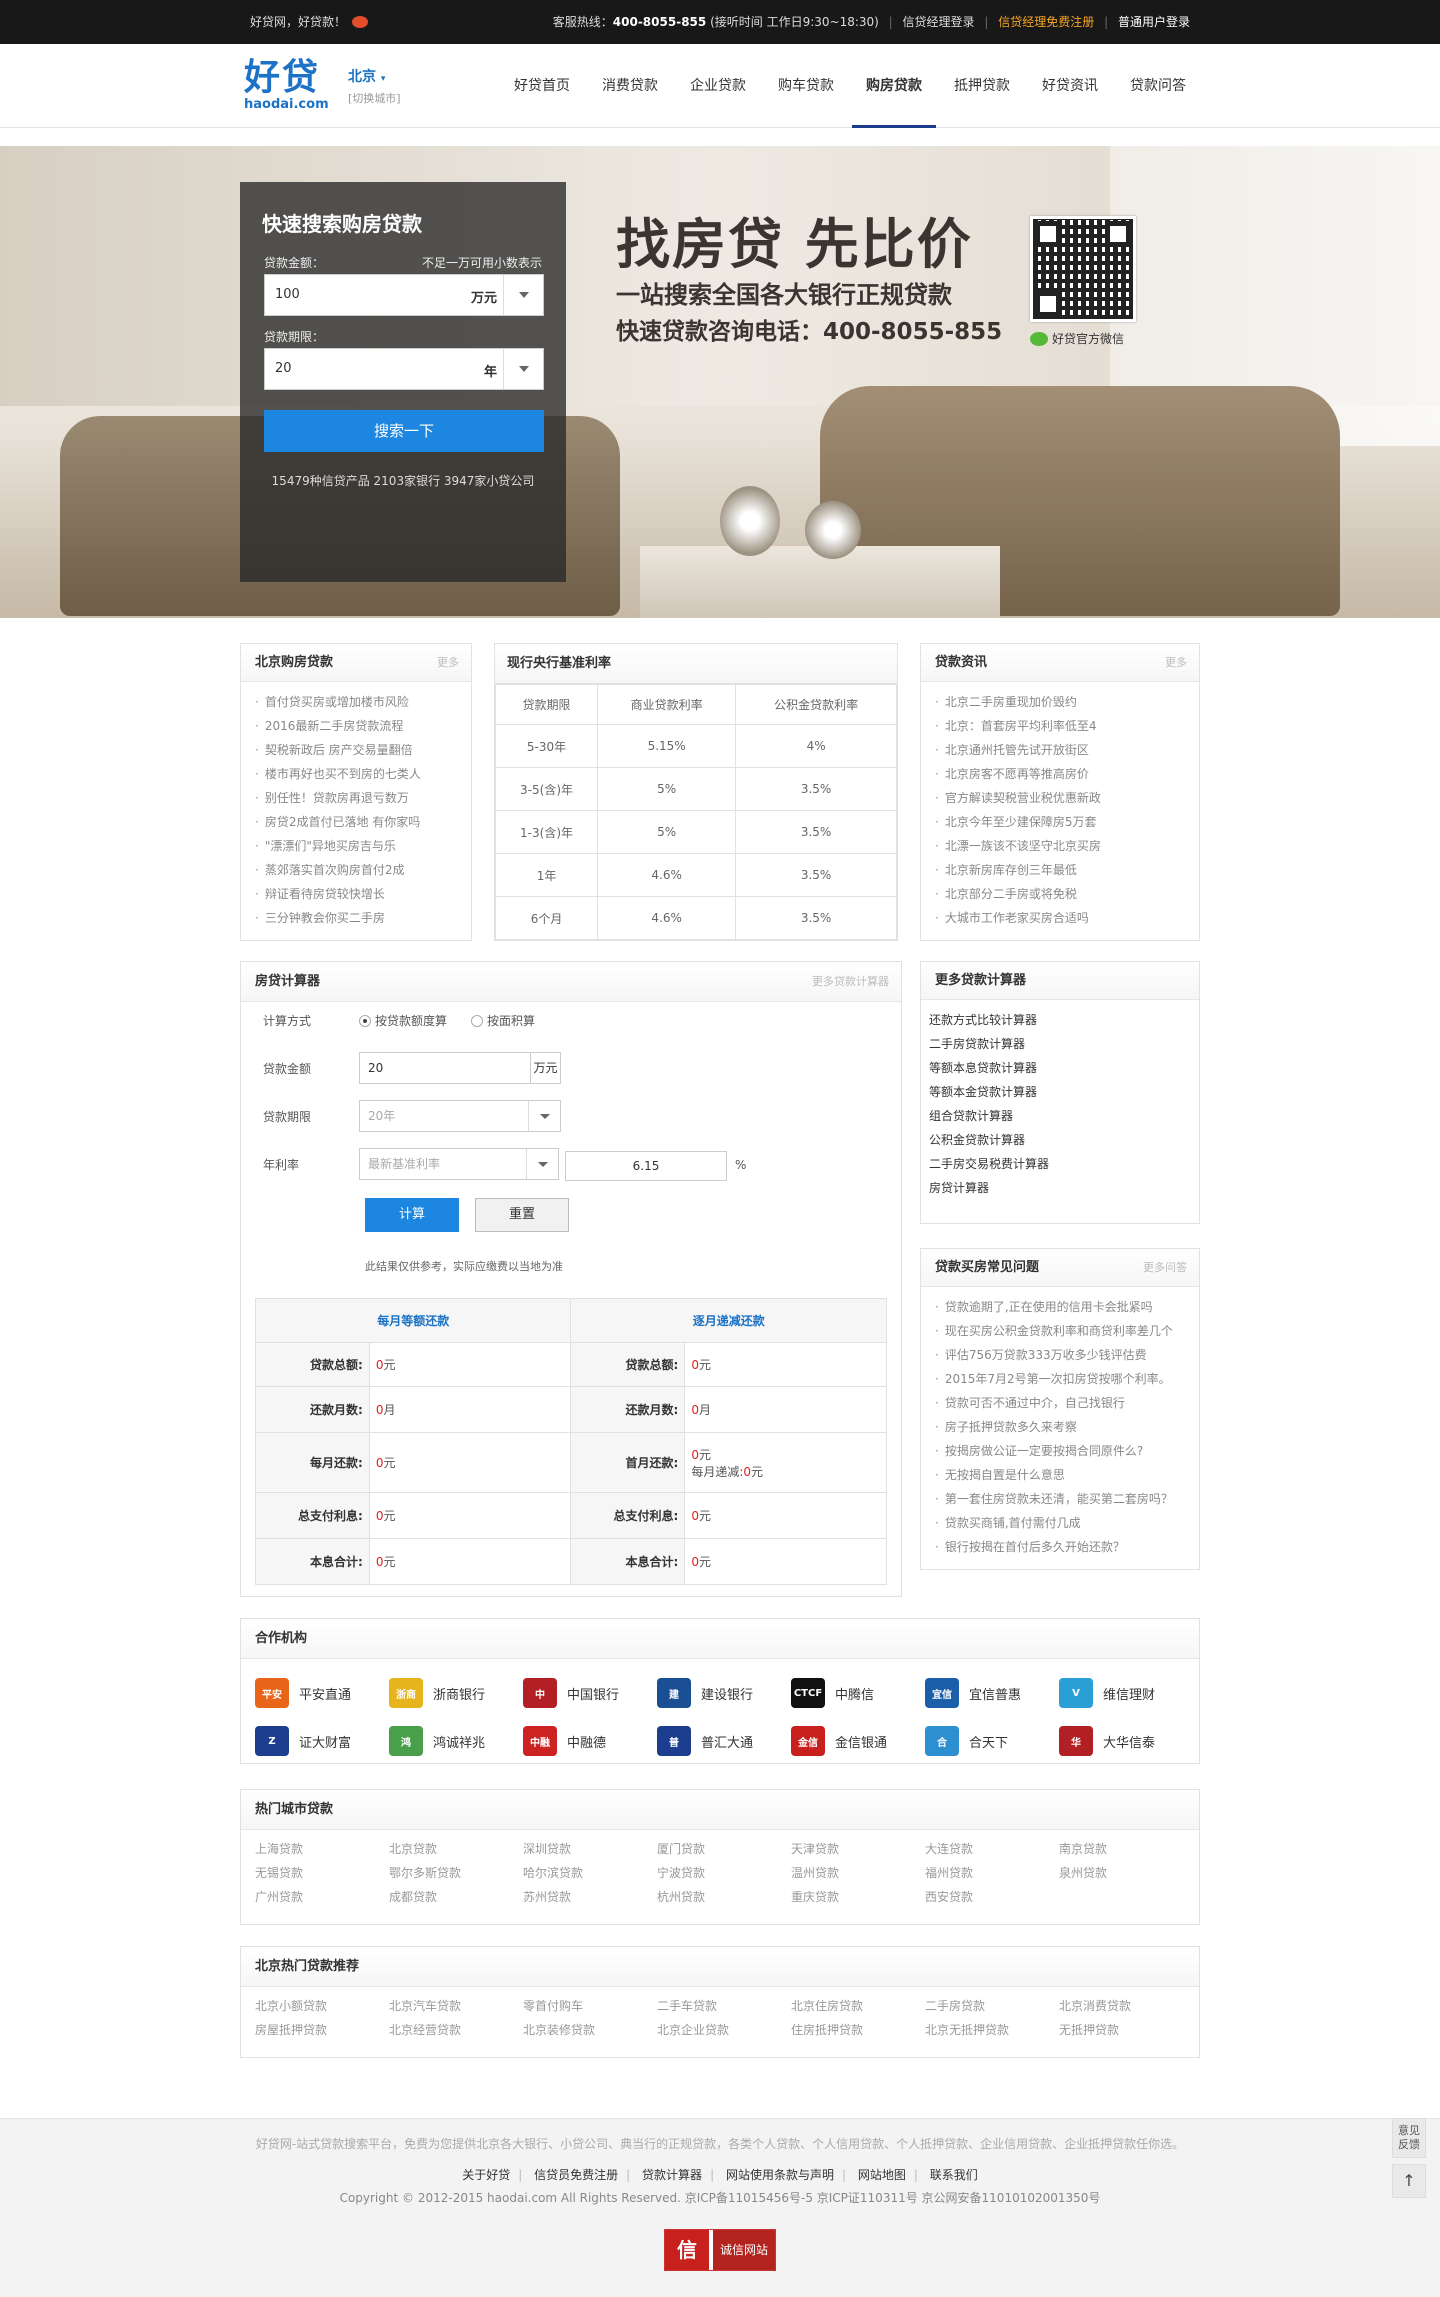  What do you see at coordinates (850, 982) in the screenshot?
I see `more-calculators-link: 更多贷款计算器` at bounding box center [850, 982].